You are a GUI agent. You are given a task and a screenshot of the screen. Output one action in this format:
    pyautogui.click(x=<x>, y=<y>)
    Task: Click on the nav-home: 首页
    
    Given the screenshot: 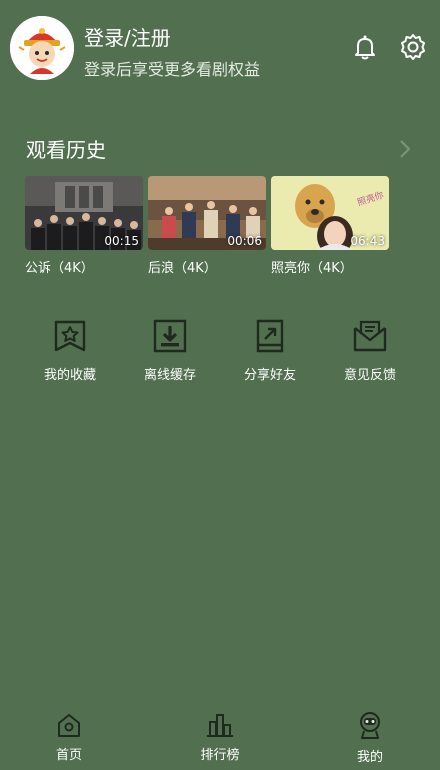 What is the action you would take?
    pyautogui.click(x=69, y=737)
    